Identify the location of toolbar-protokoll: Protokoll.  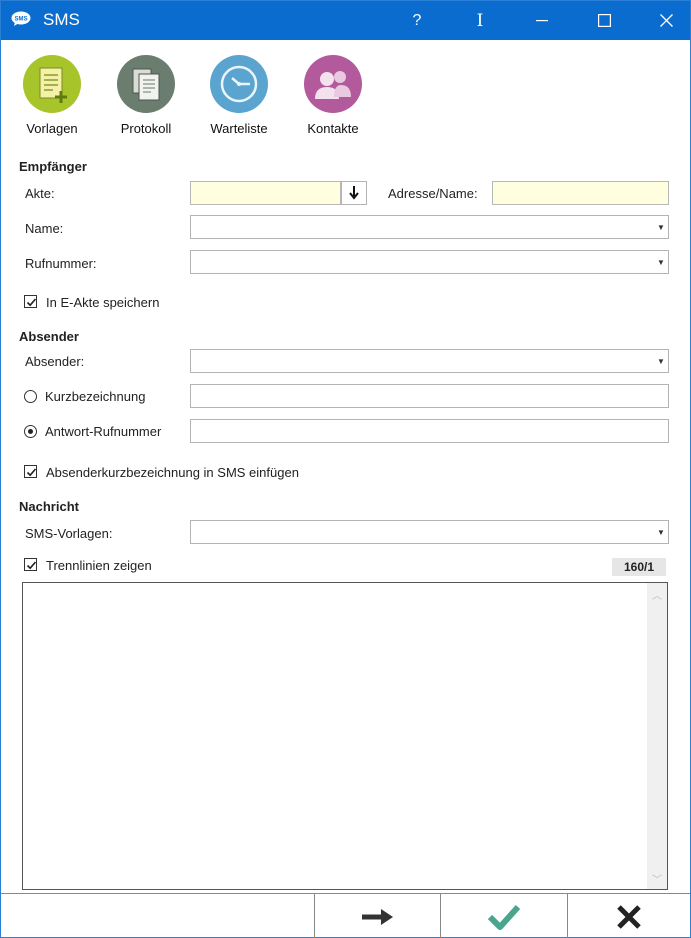
(146, 95).